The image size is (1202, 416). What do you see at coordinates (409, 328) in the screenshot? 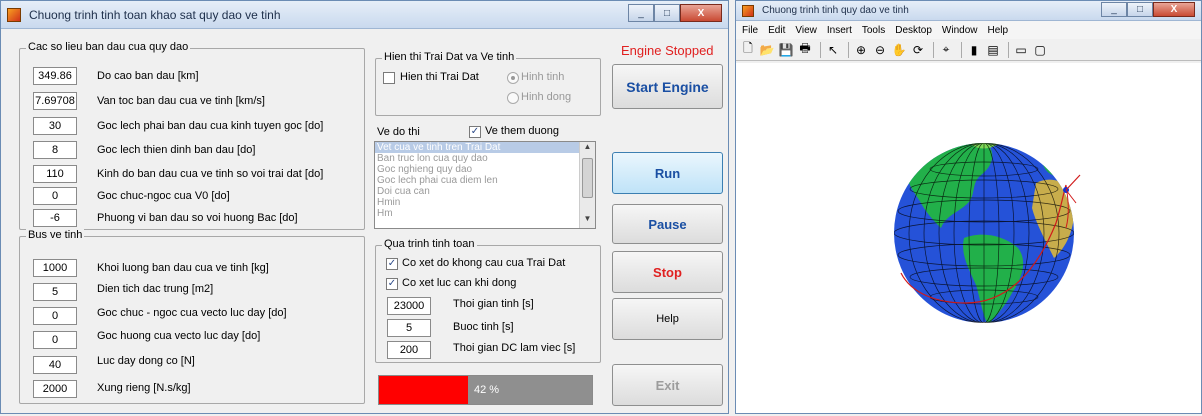
I see `step-input: 5` at bounding box center [409, 328].